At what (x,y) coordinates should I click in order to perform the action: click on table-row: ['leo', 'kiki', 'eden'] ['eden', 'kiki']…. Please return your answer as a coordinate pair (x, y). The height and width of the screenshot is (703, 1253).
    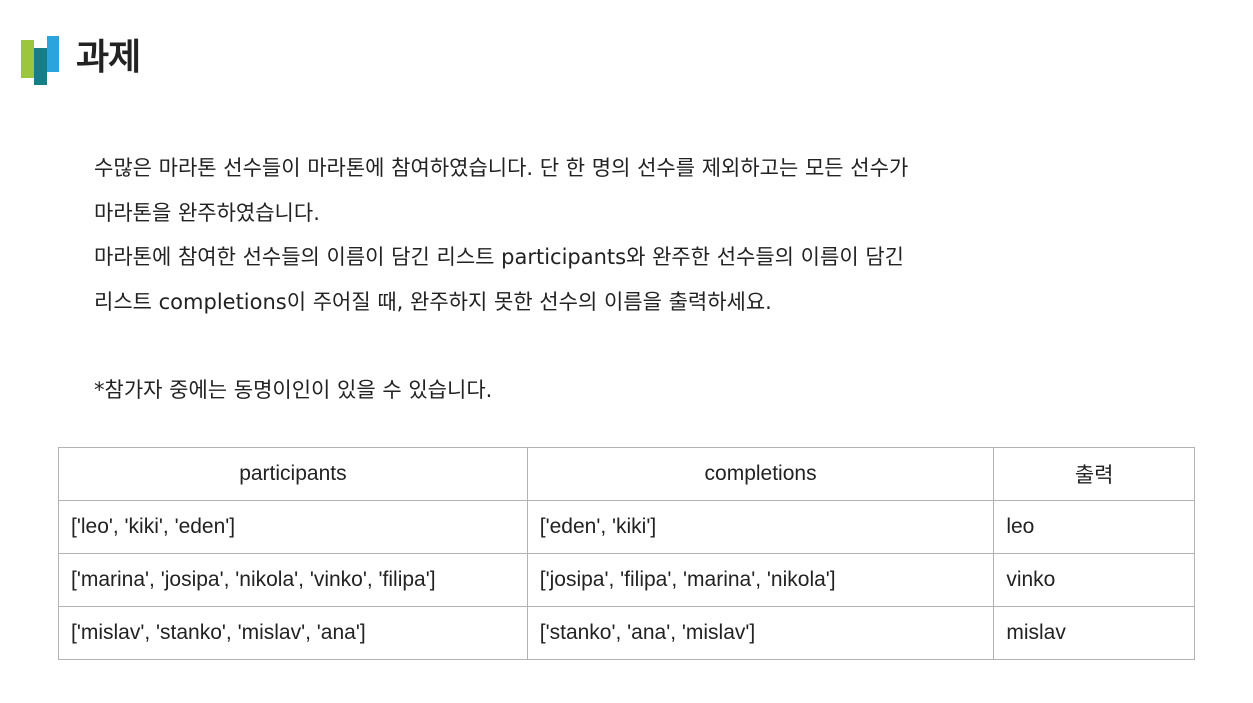
    Looking at the image, I should click on (626, 527).